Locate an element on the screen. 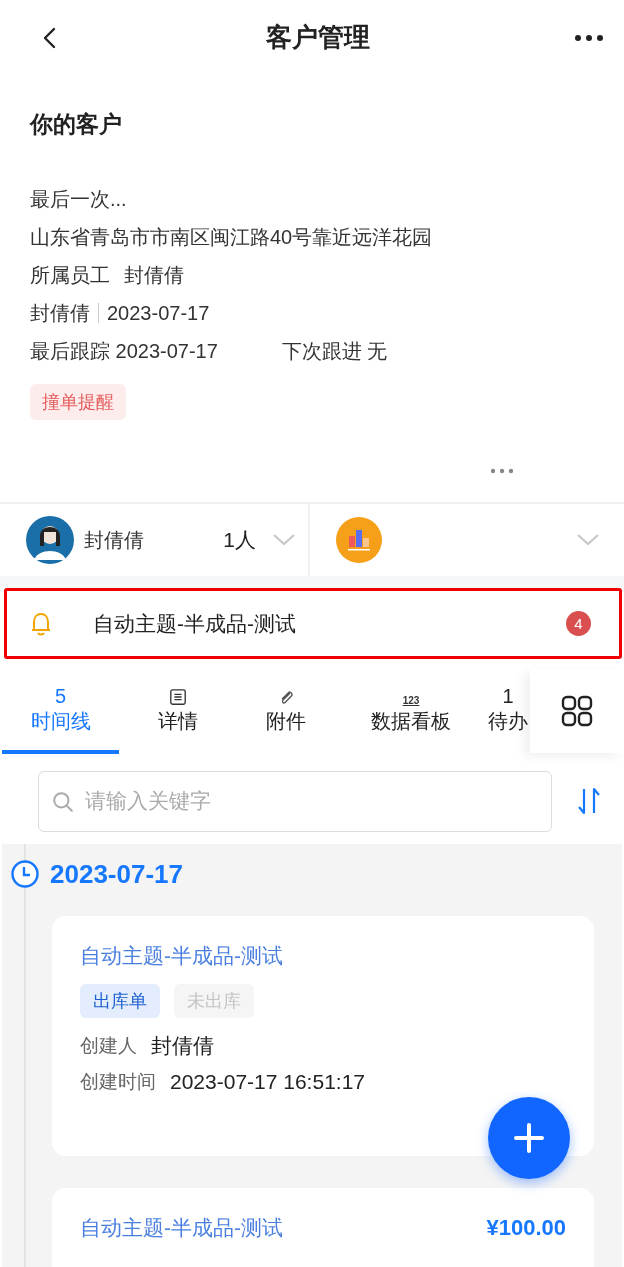 Image resolution: width=624 pixels, height=1267 pixels. plus-icon is located at coordinates (529, 1138).